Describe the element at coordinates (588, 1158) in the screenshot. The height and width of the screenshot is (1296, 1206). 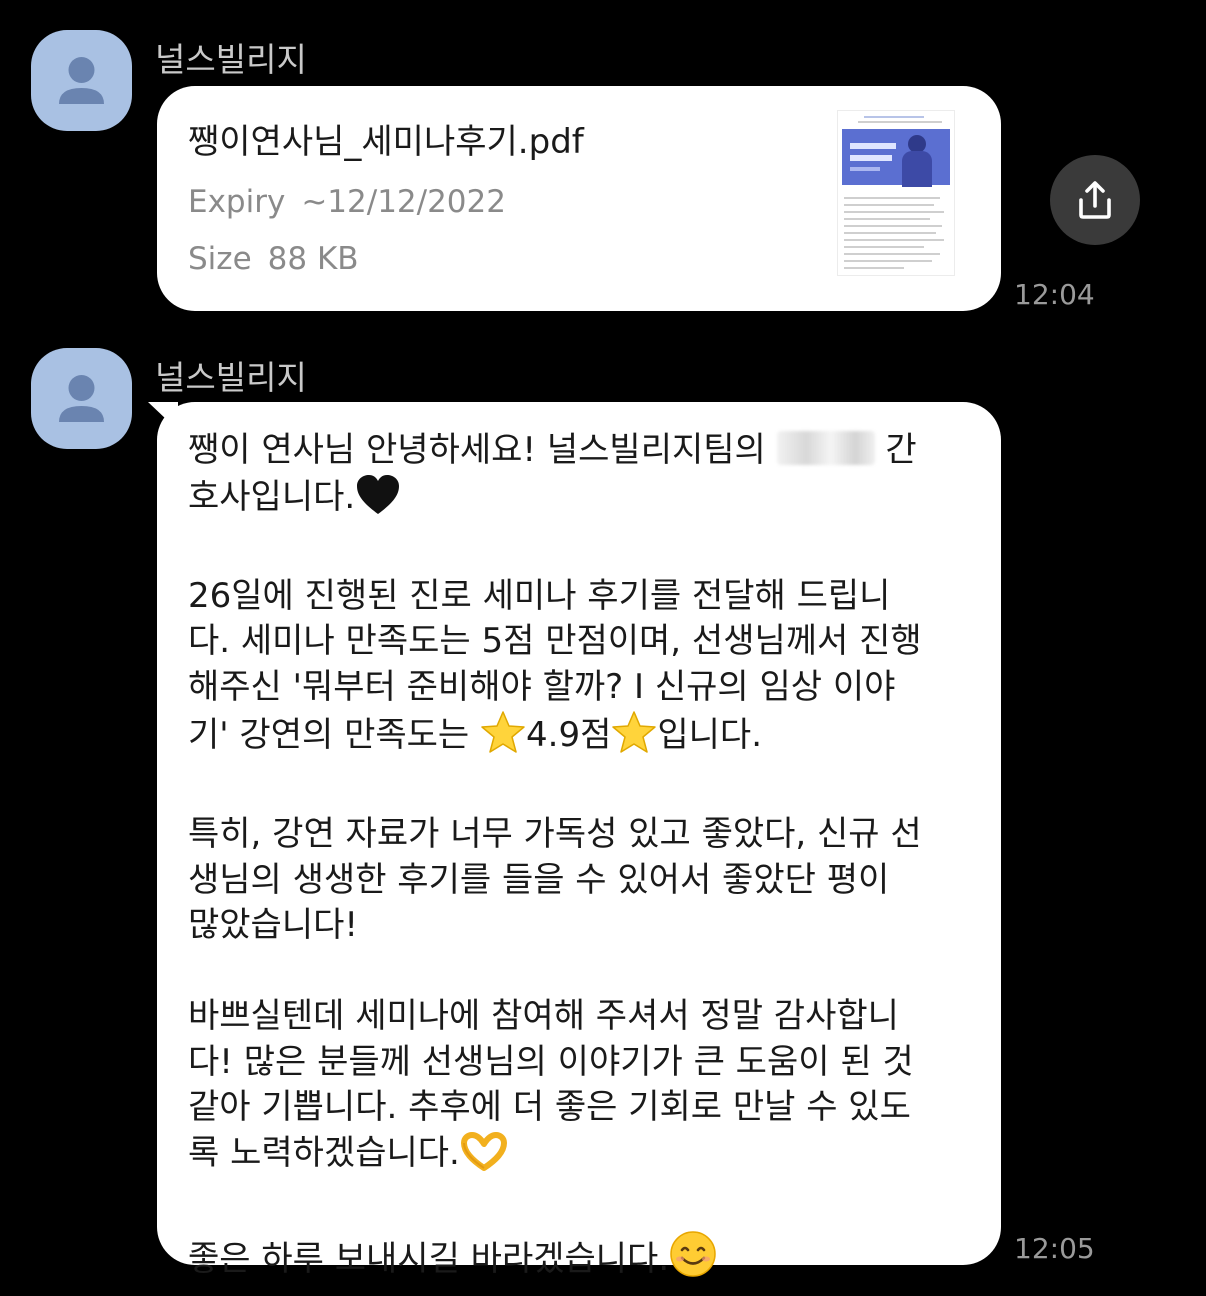
I see `message-line: 록 노력하겠습니다.` at that location.